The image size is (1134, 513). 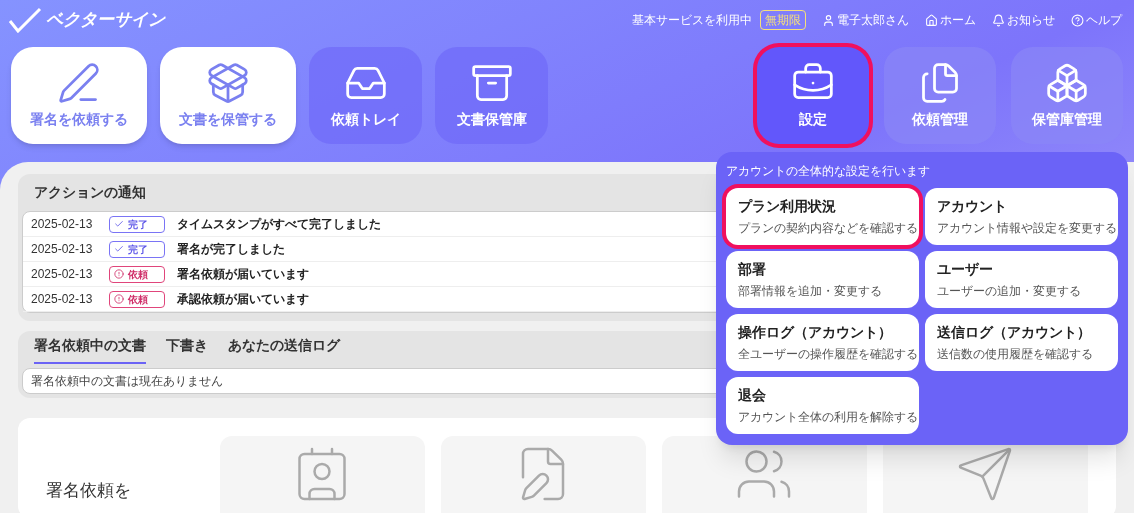 I want to click on nav-tile: 文書保管庫, so click(x=491, y=95).